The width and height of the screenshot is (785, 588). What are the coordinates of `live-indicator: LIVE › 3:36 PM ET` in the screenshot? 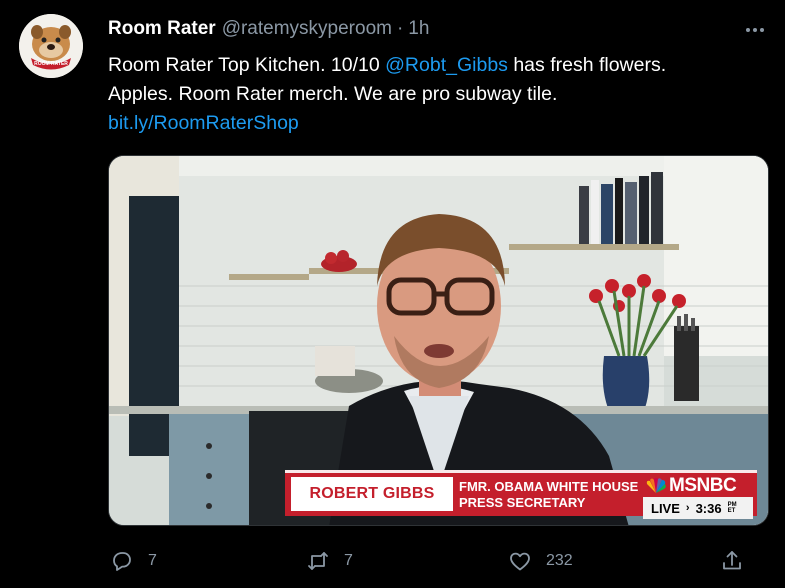 It's located at (698, 508).